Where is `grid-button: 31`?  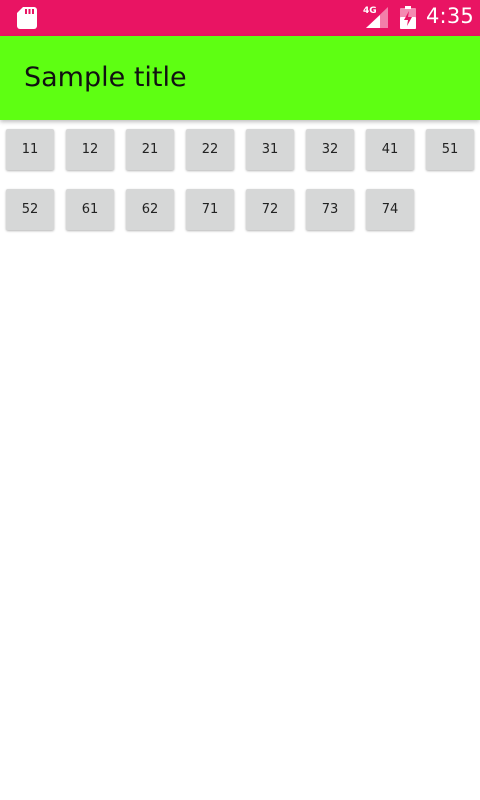
grid-button: 31 is located at coordinates (270, 149).